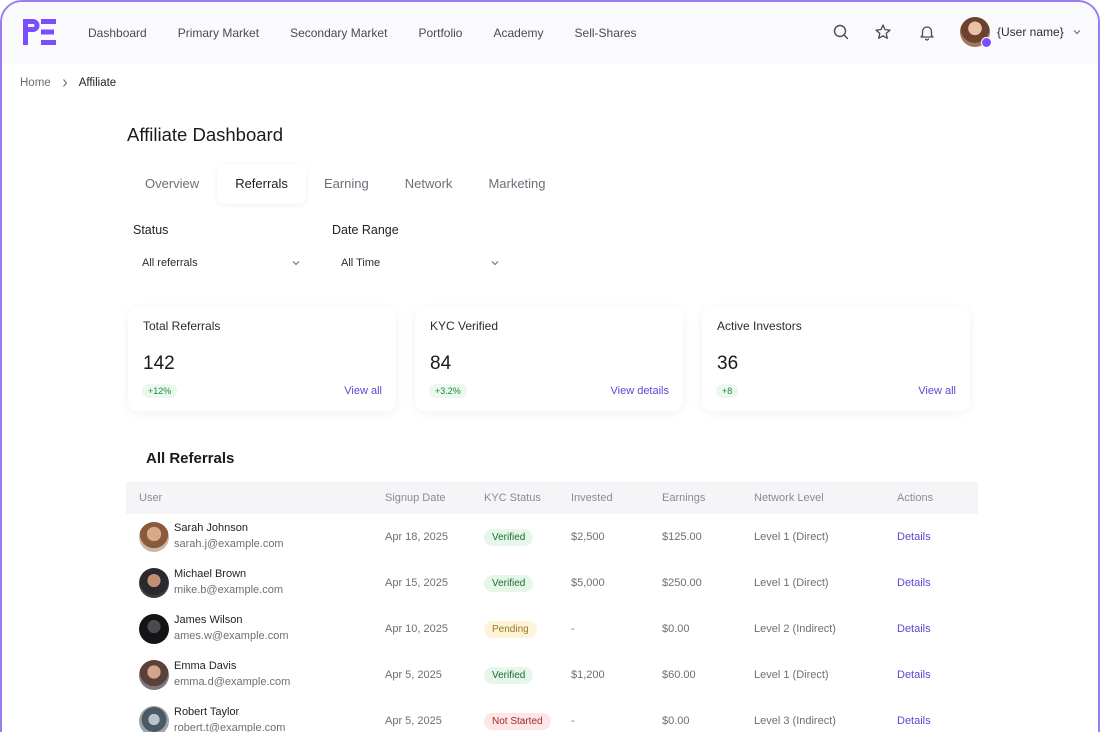  What do you see at coordinates (117, 33) in the screenshot?
I see `nav-dashboard: Dashboard` at bounding box center [117, 33].